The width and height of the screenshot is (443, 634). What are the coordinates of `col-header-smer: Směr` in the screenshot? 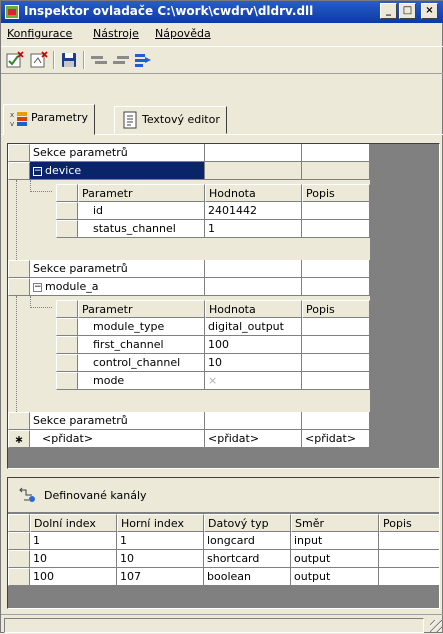 It's located at (335, 523).